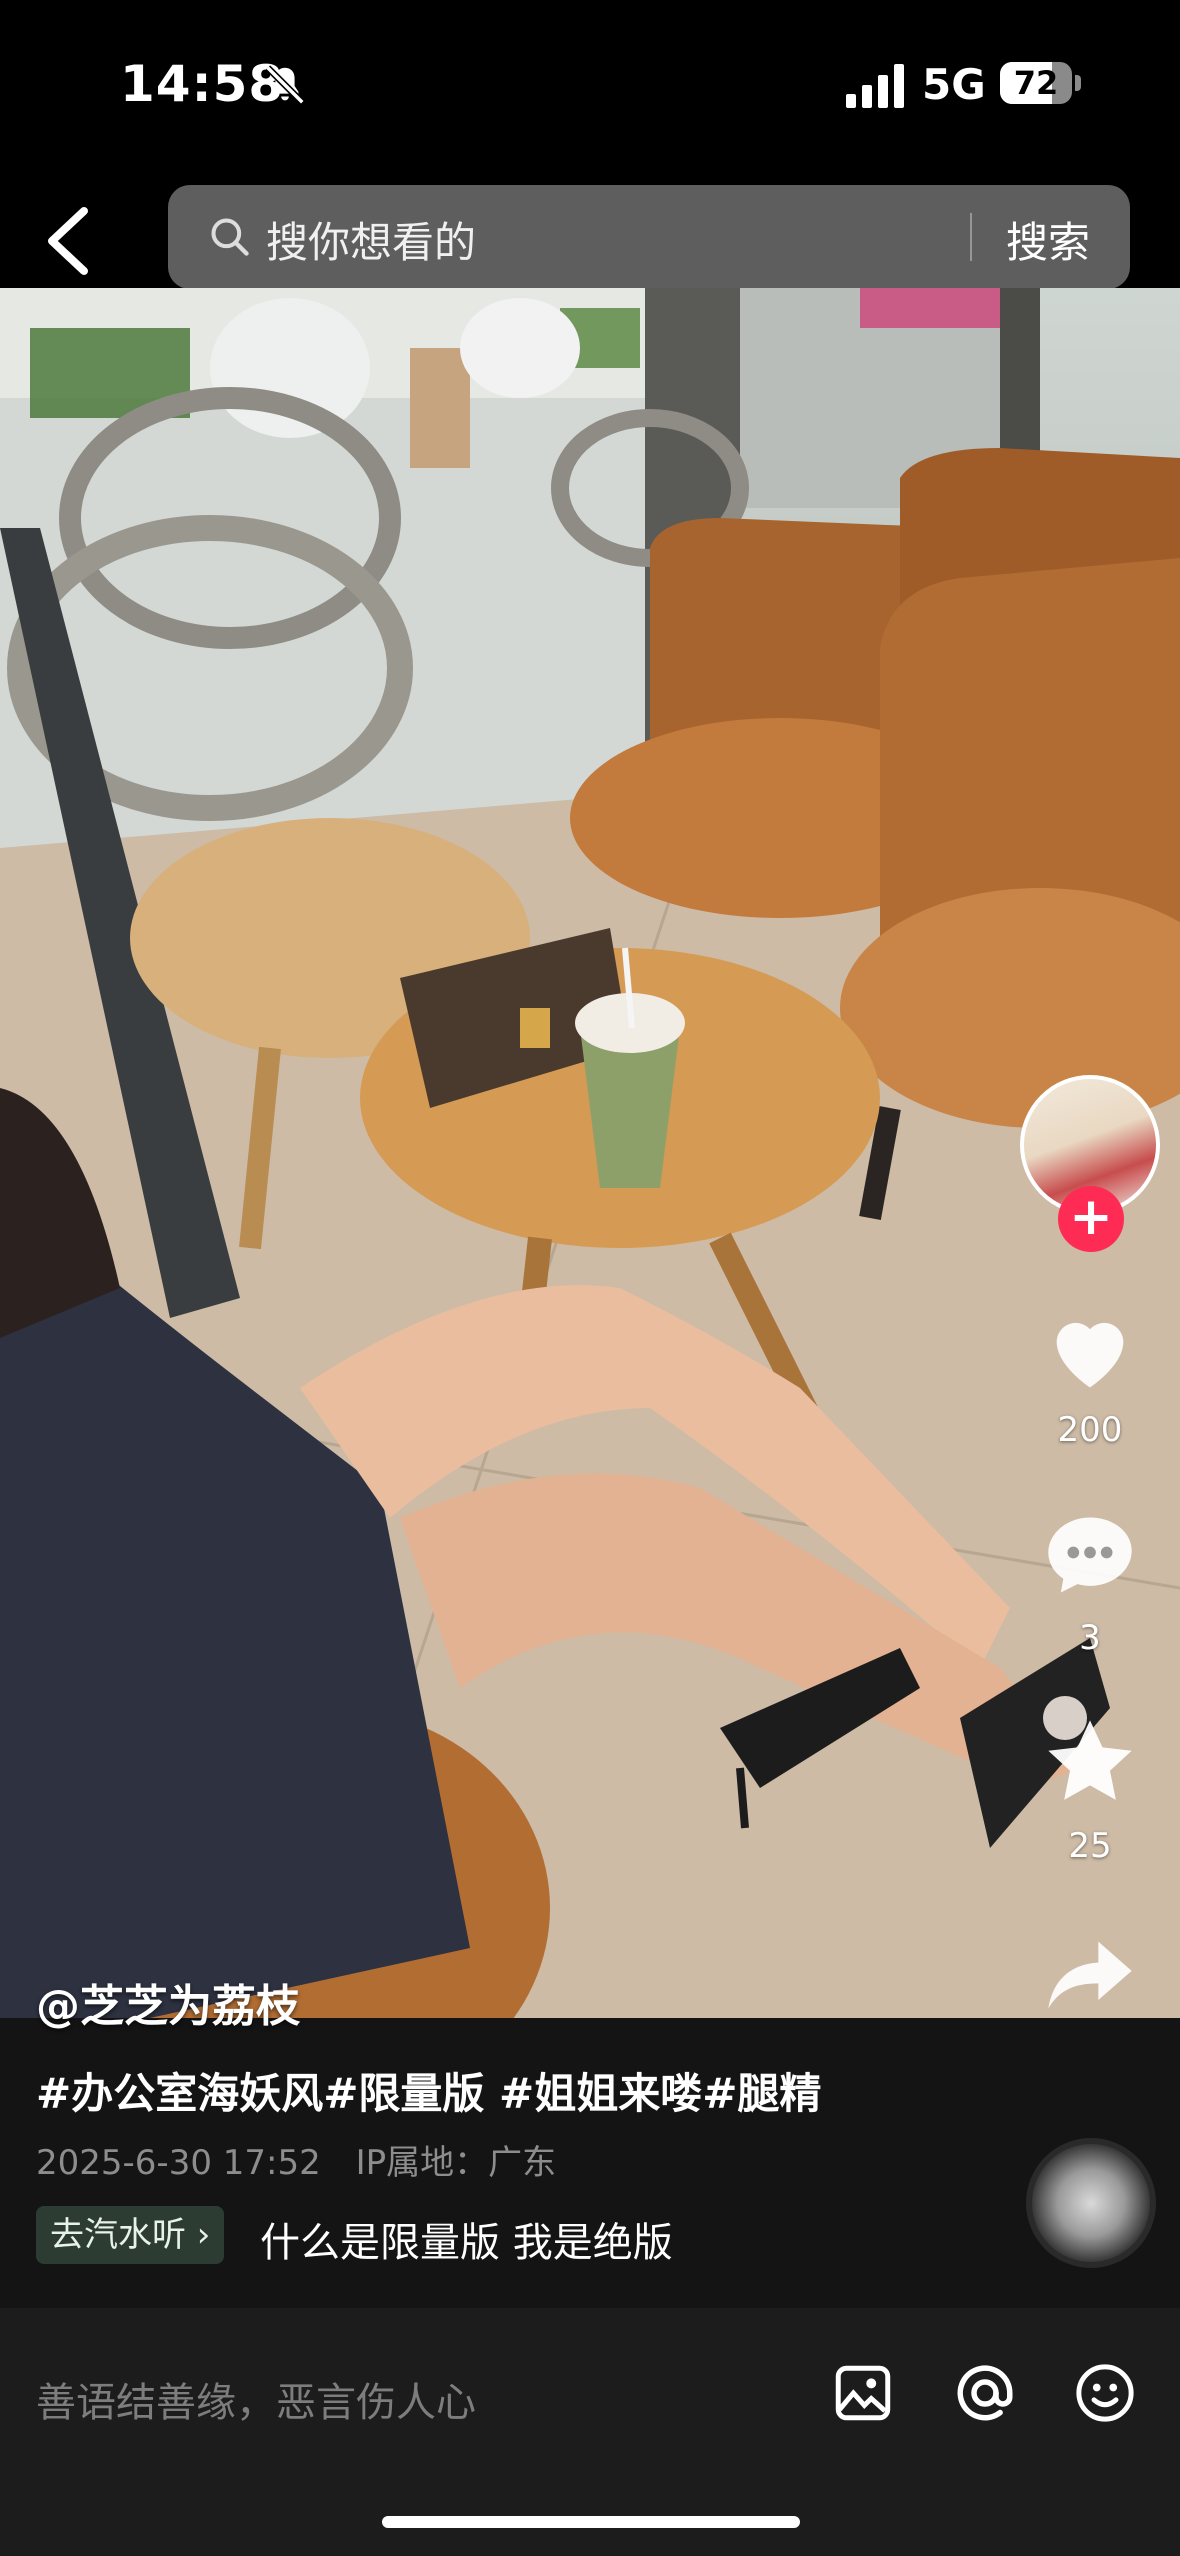 Image resolution: width=1180 pixels, height=2556 pixels. Describe the element at coordinates (256, 2399) in the screenshot. I see `comment-input: 善语结善缘，恶言伤人心` at that location.